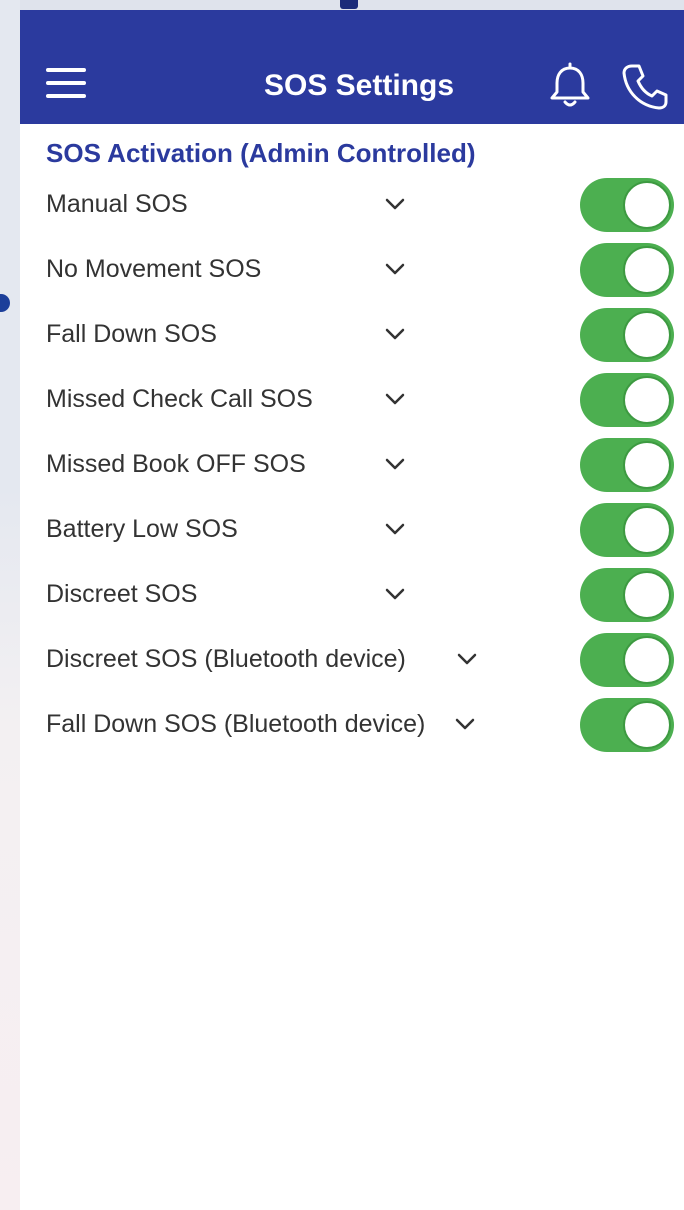 The height and width of the screenshot is (1210, 684). Describe the element at coordinates (627, 270) in the screenshot. I see `toggle-no-movement-sos` at that location.